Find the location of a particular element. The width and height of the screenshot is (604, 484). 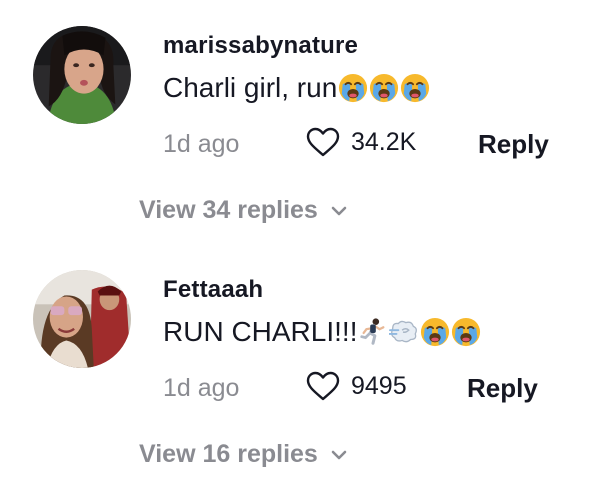

comment-meta: 1d ago 9495 Reply is located at coordinates (373, 388).